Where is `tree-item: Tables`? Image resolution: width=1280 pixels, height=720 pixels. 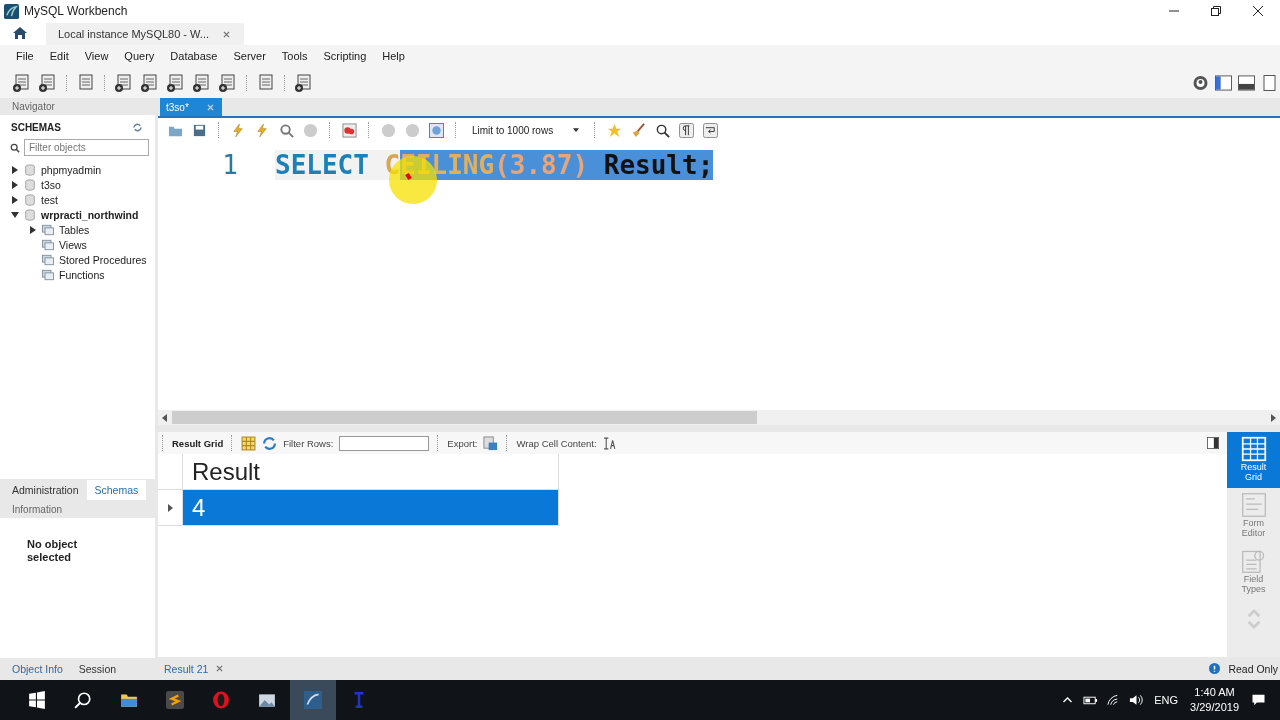
tree-item: Tables is located at coordinates (74, 229).